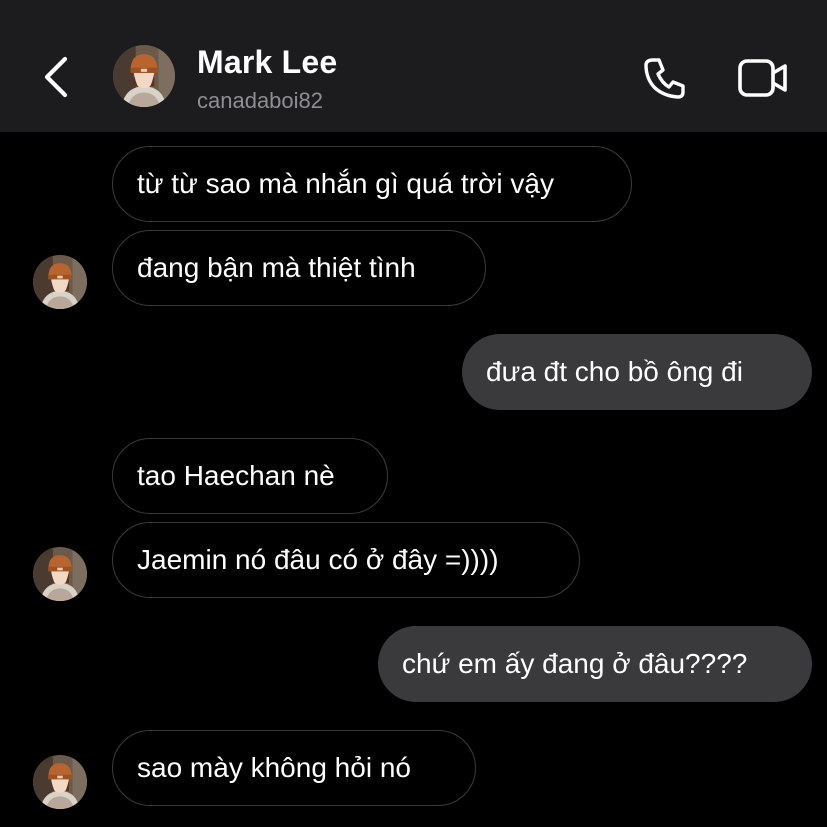 The width and height of the screenshot is (827, 827). I want to click on video-call-button, so click(763, 78).